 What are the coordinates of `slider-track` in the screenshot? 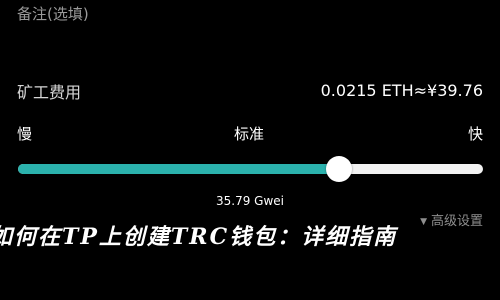 It's located at (250, 169).